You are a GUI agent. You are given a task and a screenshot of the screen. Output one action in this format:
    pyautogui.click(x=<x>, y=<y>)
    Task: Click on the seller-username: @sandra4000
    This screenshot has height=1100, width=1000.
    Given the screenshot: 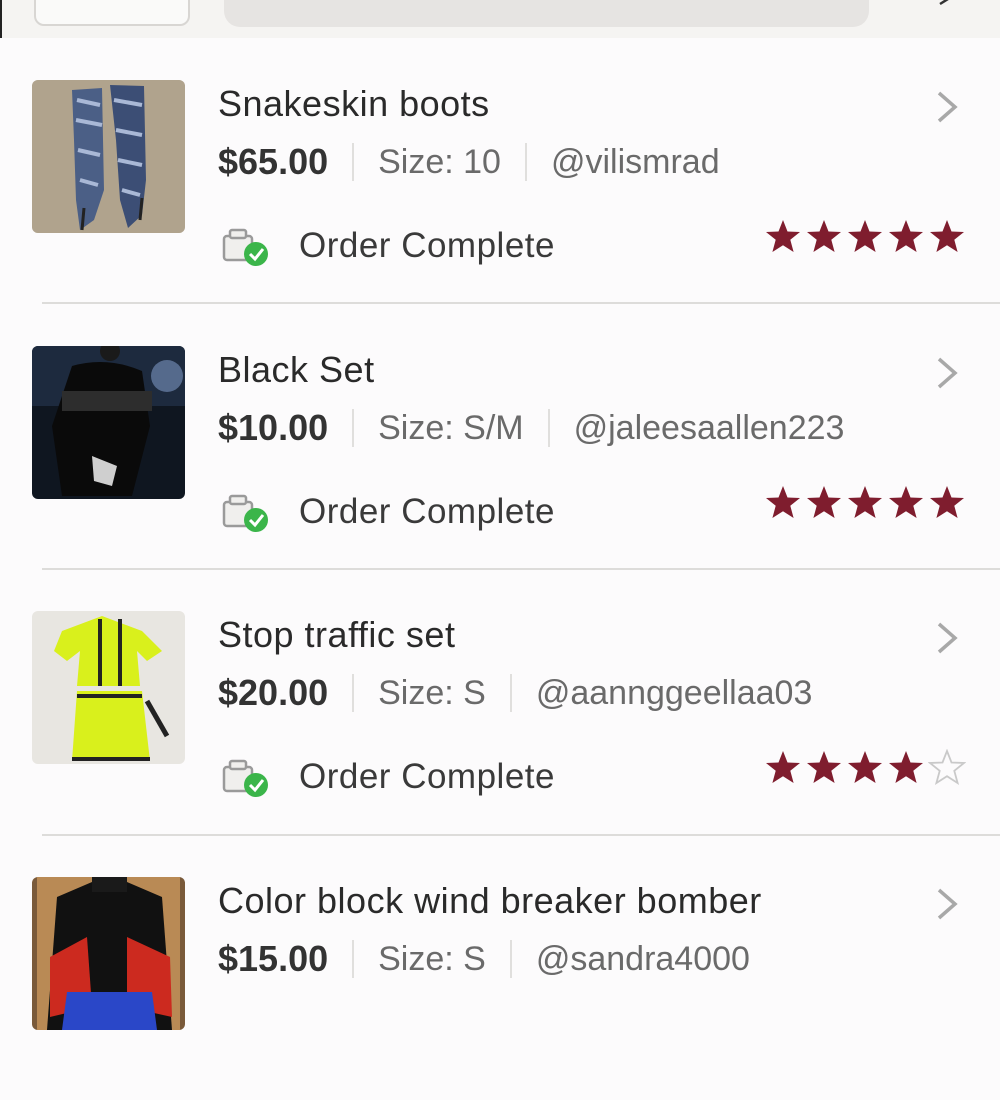 What is the action you would take?
    pyautogui.click(x=643, y=959)
    